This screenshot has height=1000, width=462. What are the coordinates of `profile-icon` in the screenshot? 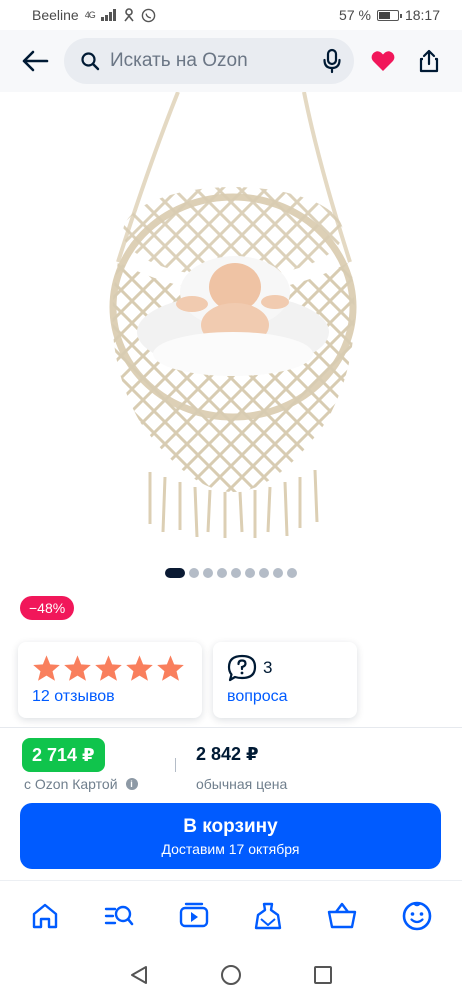 It's located at (417, 915).